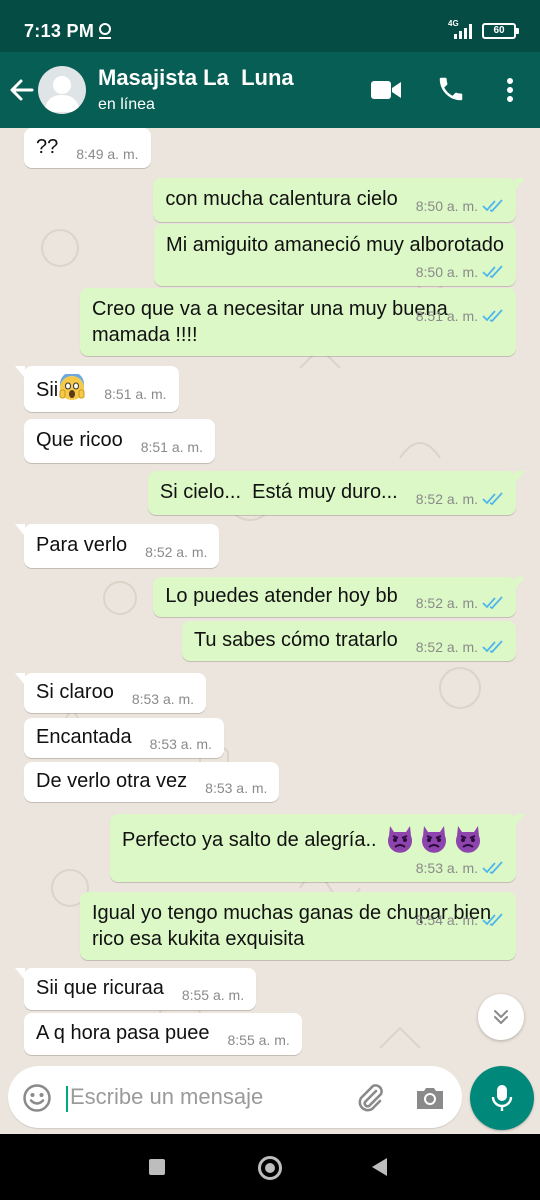 This screenshot has height=1200, width=540. I want to click on message-incoming: Encantada 8:53 a. m., so click(124, 738).